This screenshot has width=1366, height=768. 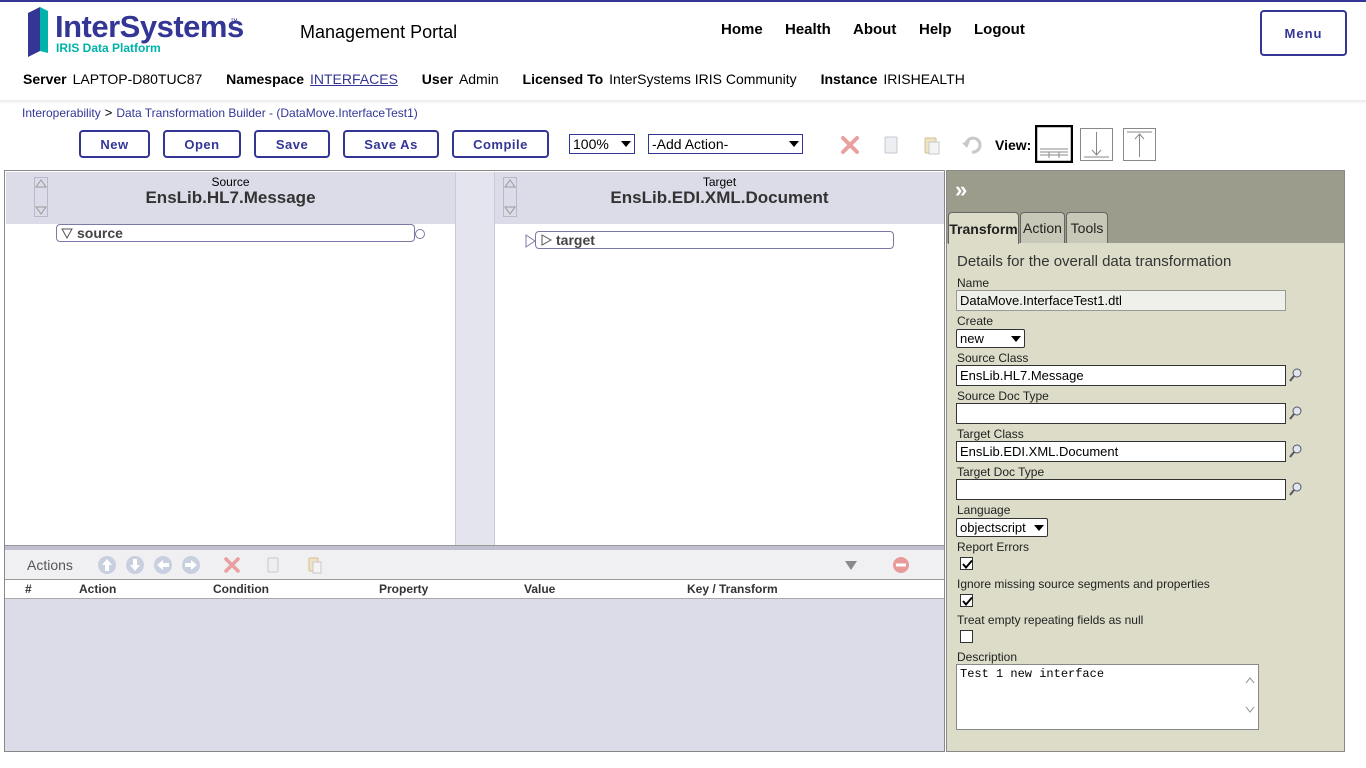 What do you see at coordinates (683, 102) in the screenshot?
I see `header-shadow` at bounding box center [683, 102].